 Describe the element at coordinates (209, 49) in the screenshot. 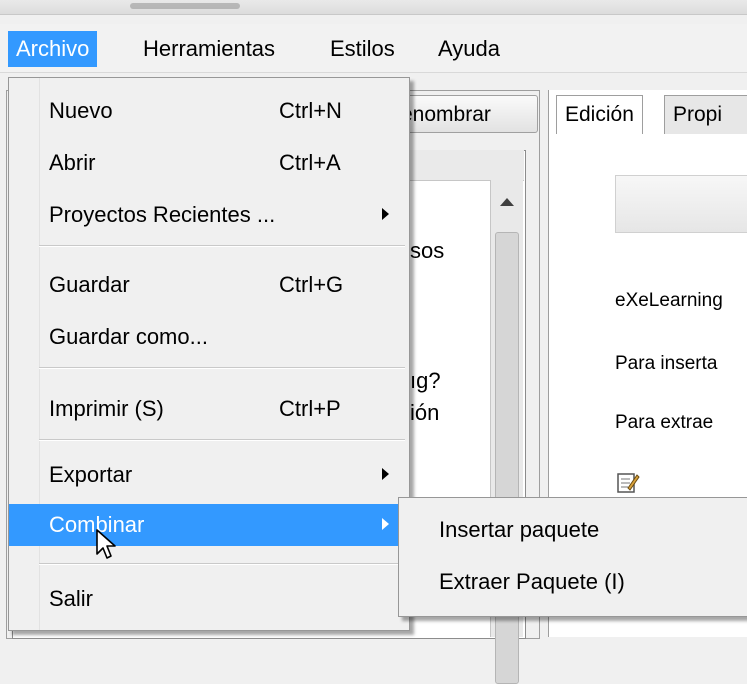

I see `menu-herramientas: Herramientas` at that location.